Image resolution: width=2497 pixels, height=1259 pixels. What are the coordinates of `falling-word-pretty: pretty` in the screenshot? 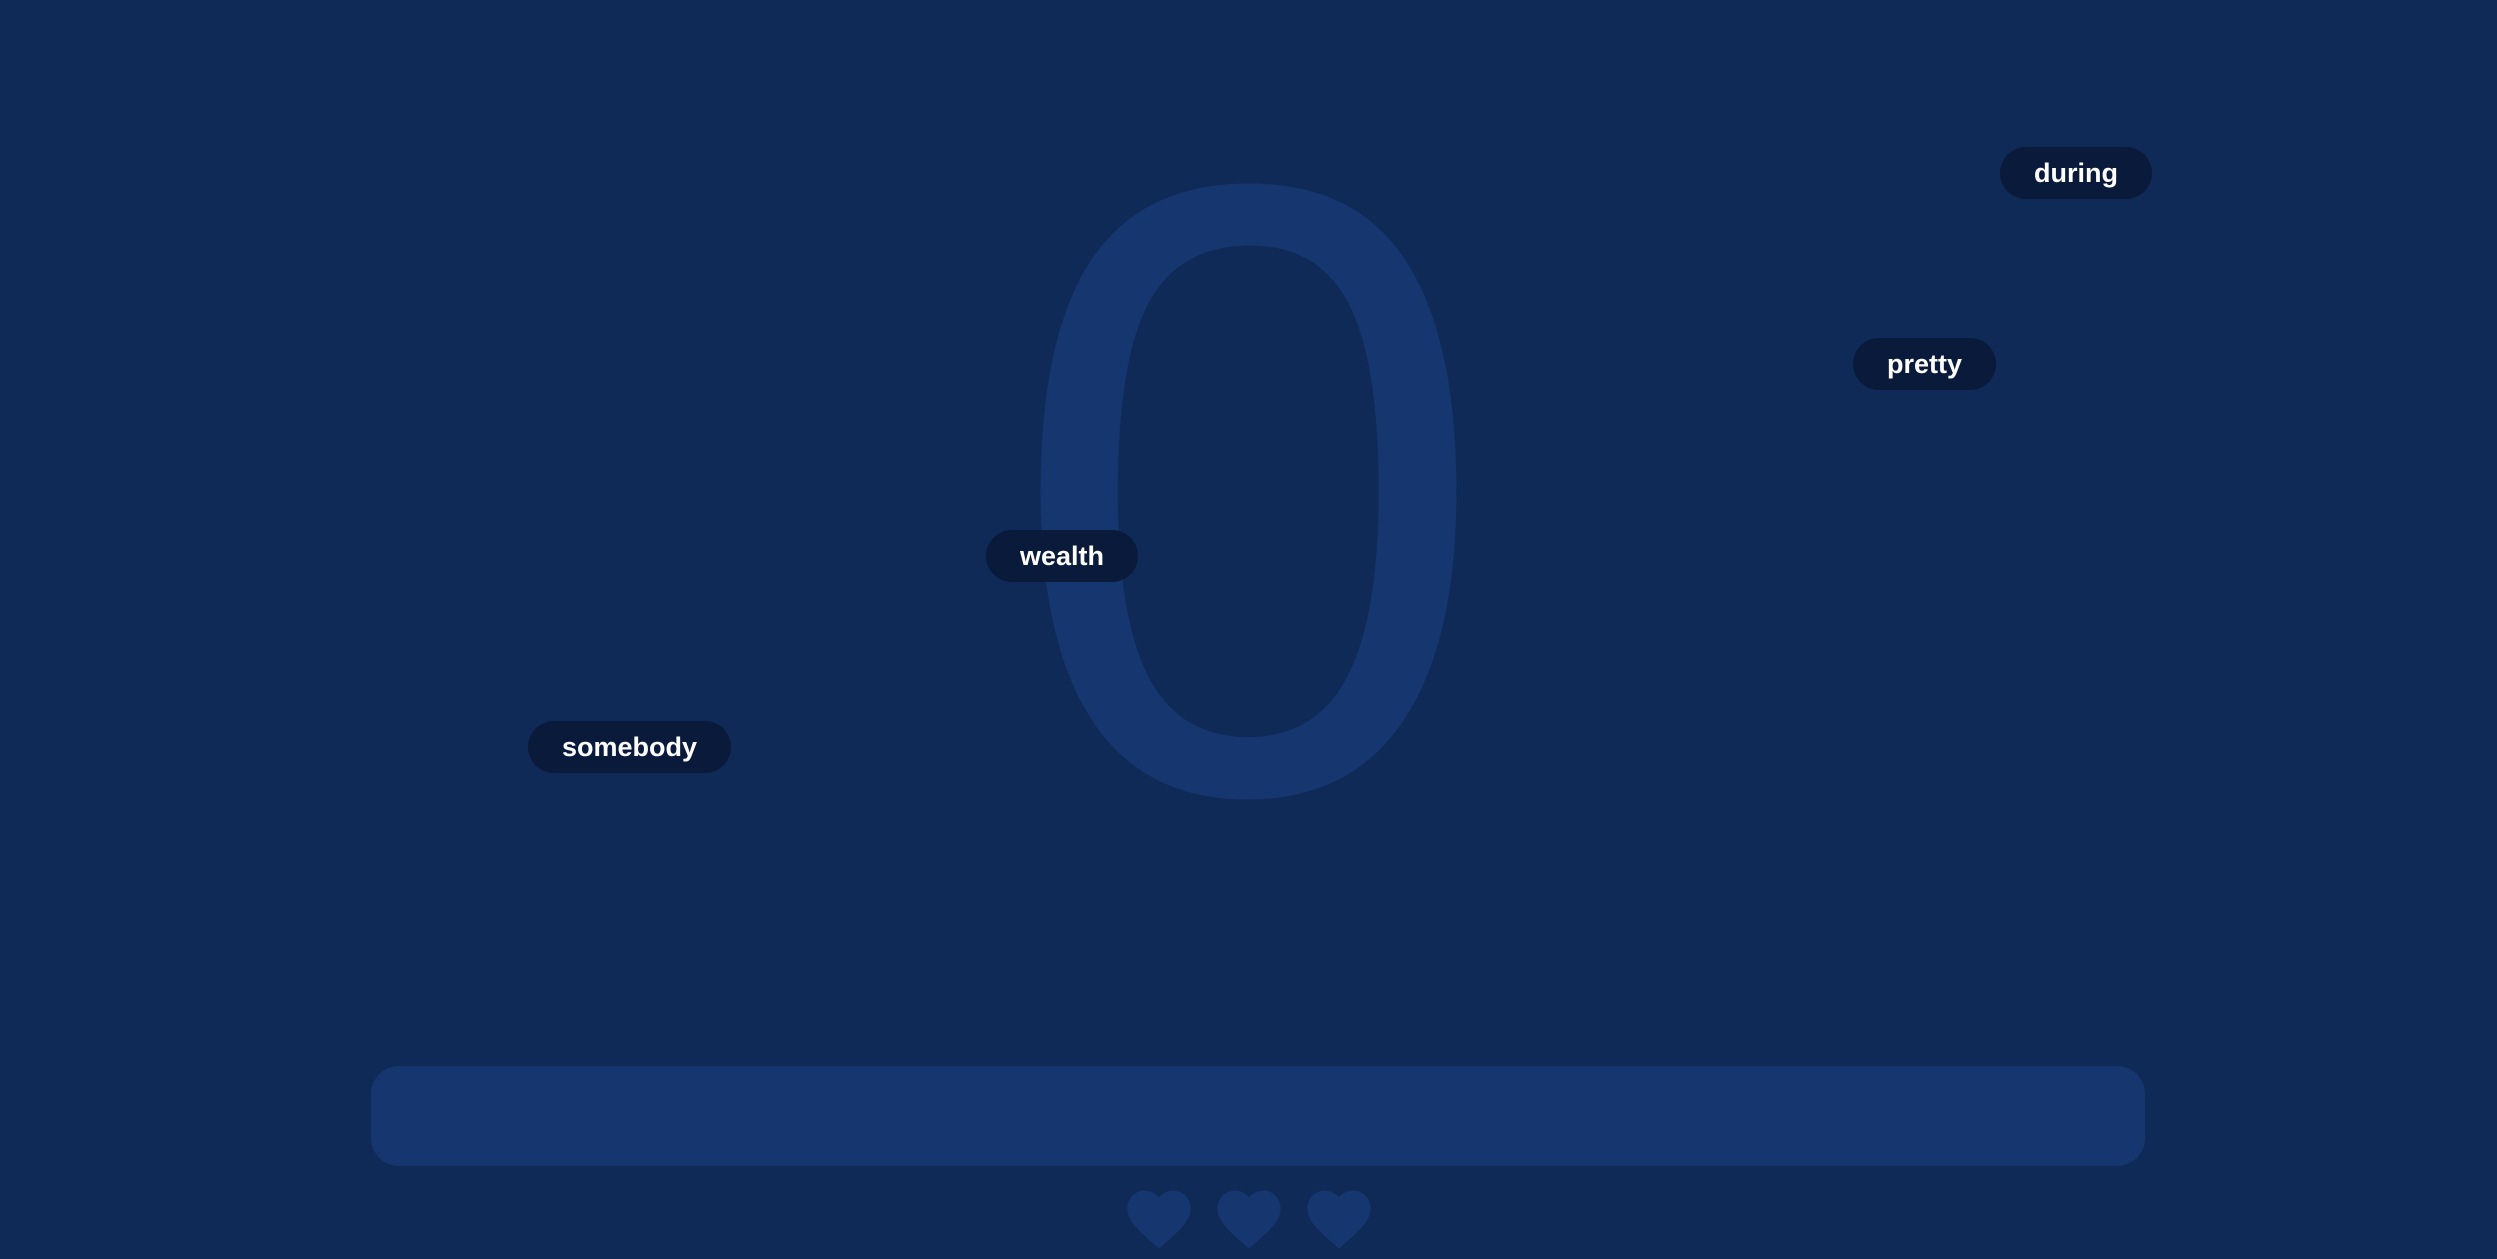 It's located at (1925, 364).